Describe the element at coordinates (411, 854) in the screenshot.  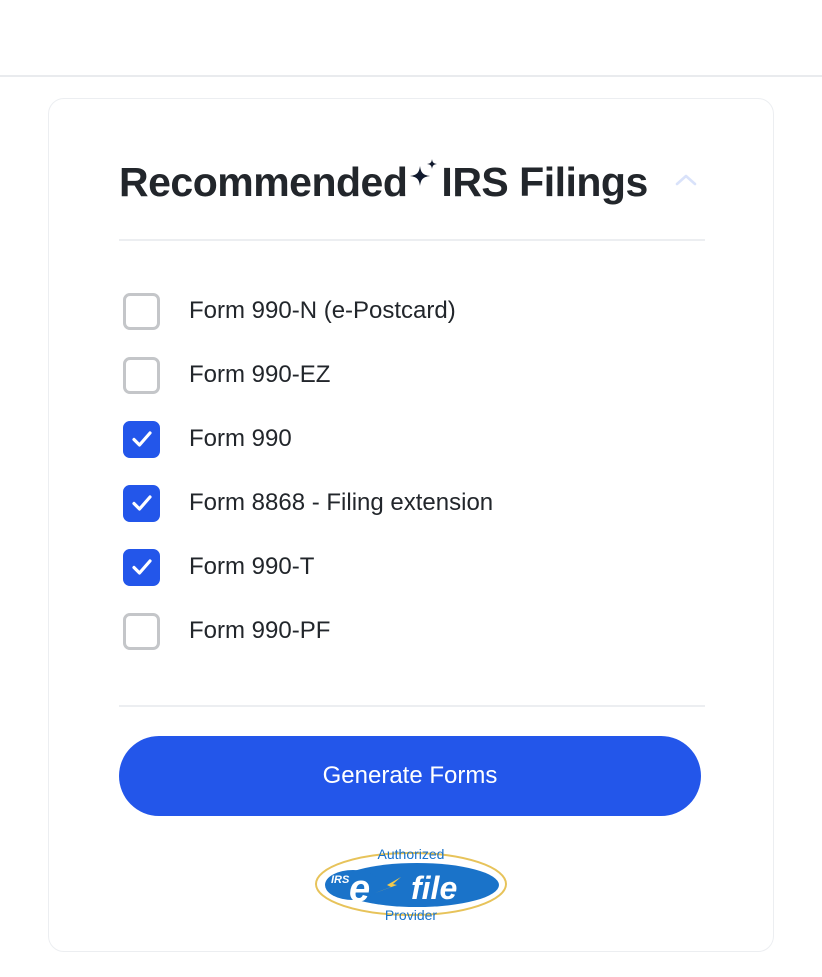
I see `badge-top-text: Authorized` at that location.